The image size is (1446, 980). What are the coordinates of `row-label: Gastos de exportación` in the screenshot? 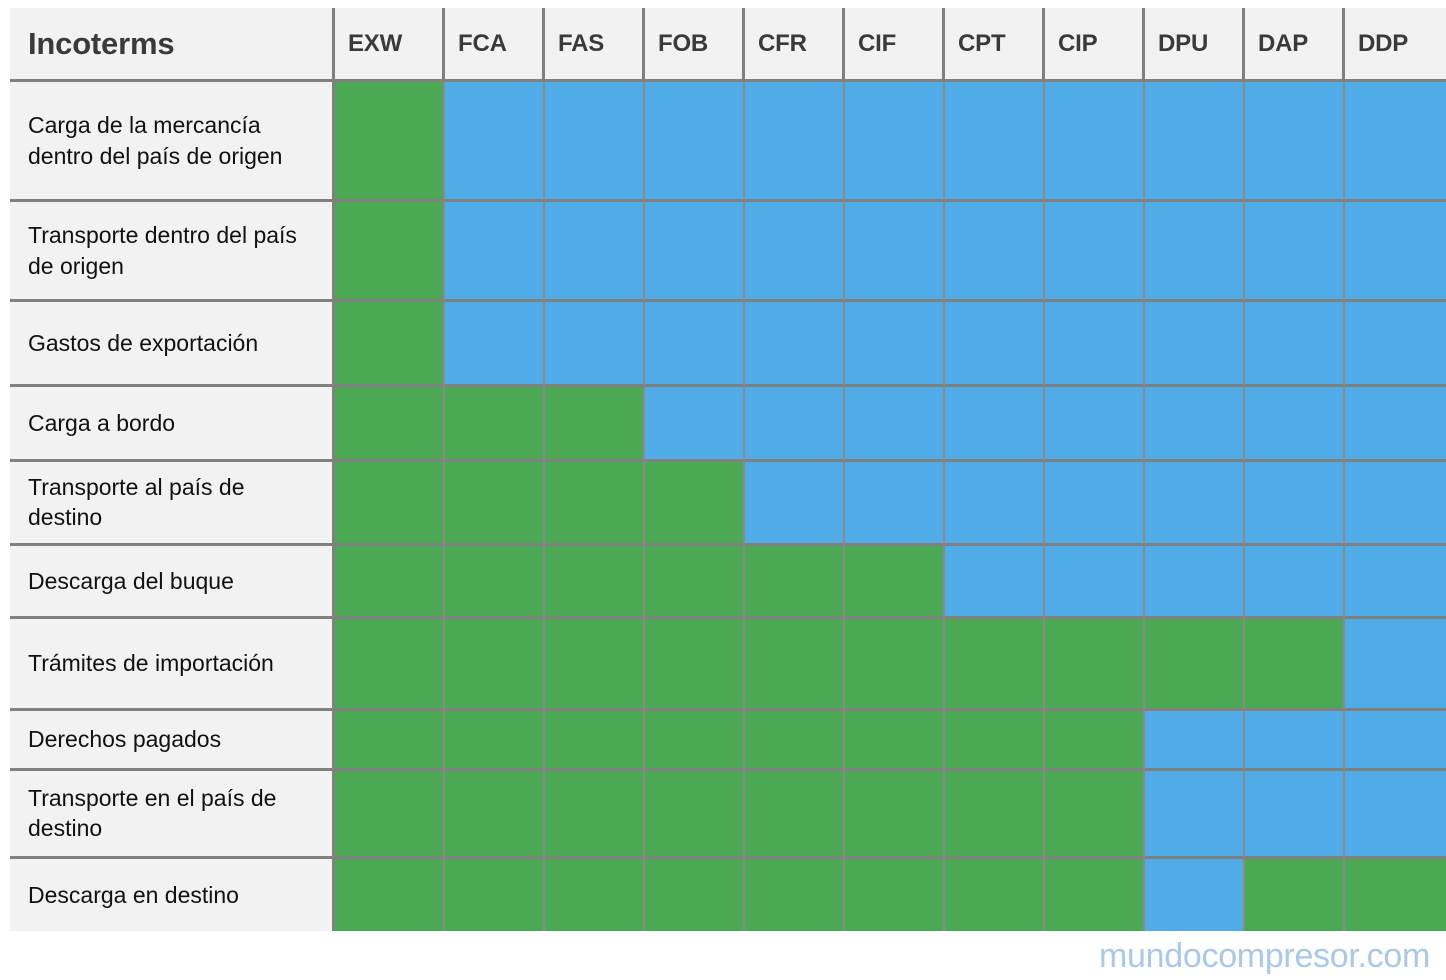 It's located at (172, 344).